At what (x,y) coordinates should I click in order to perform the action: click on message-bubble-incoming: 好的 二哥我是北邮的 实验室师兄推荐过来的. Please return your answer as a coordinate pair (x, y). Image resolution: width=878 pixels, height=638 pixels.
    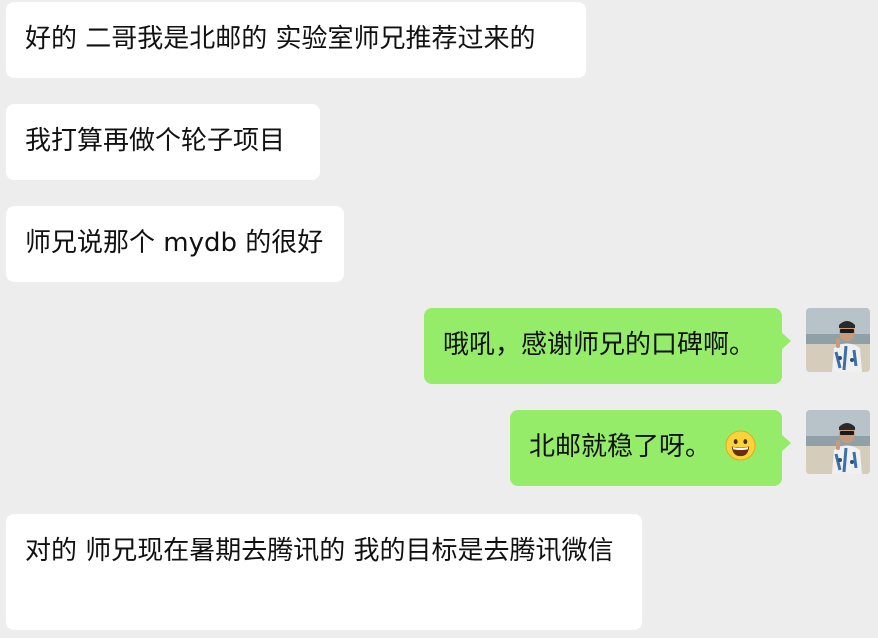
    Looking at the image, I should click on (296, 40).